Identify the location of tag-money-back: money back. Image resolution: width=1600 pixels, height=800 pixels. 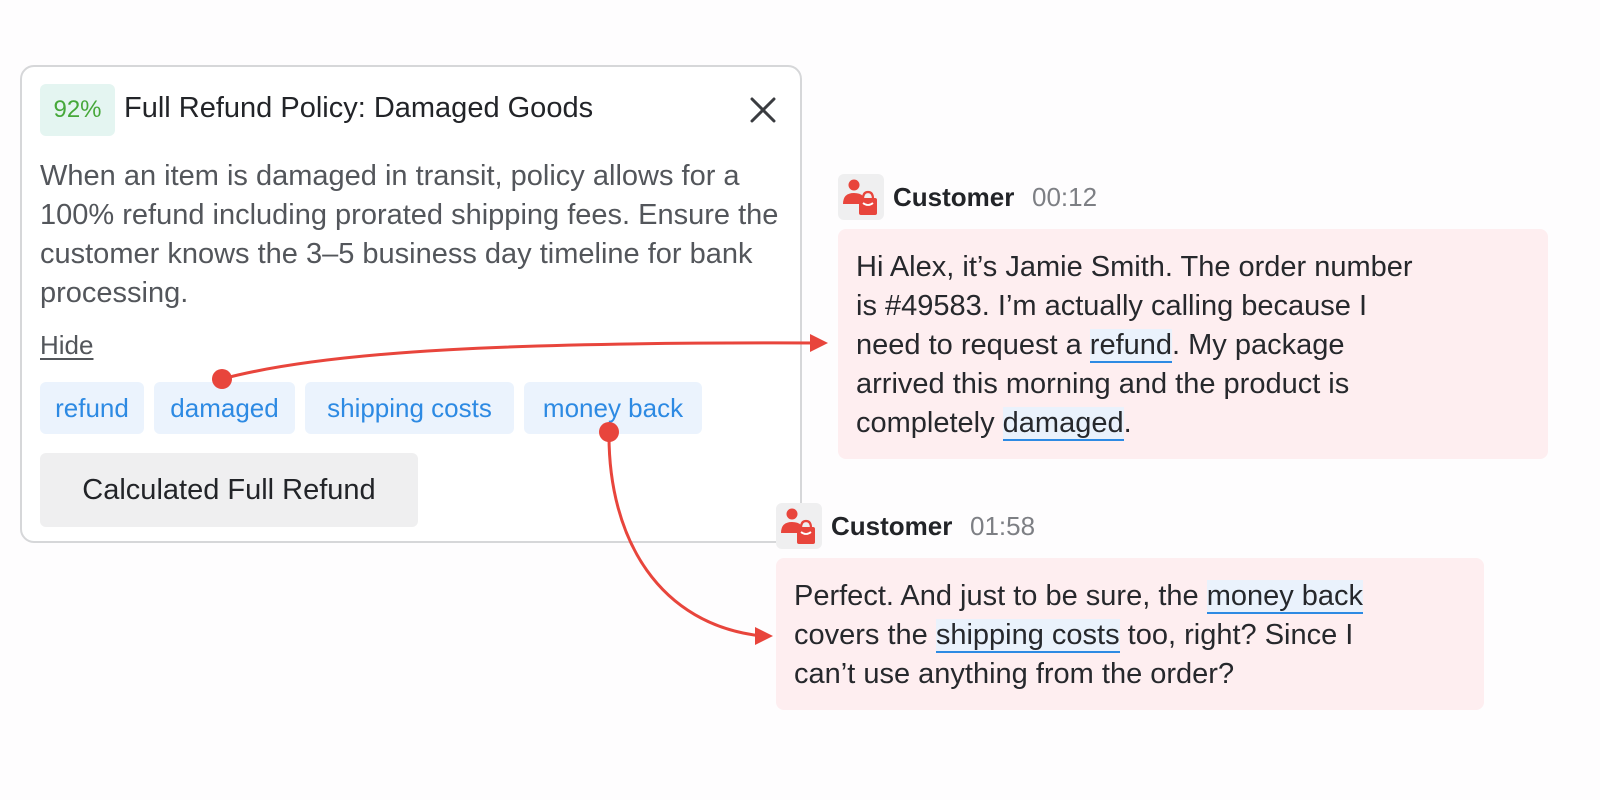
(613, 408).